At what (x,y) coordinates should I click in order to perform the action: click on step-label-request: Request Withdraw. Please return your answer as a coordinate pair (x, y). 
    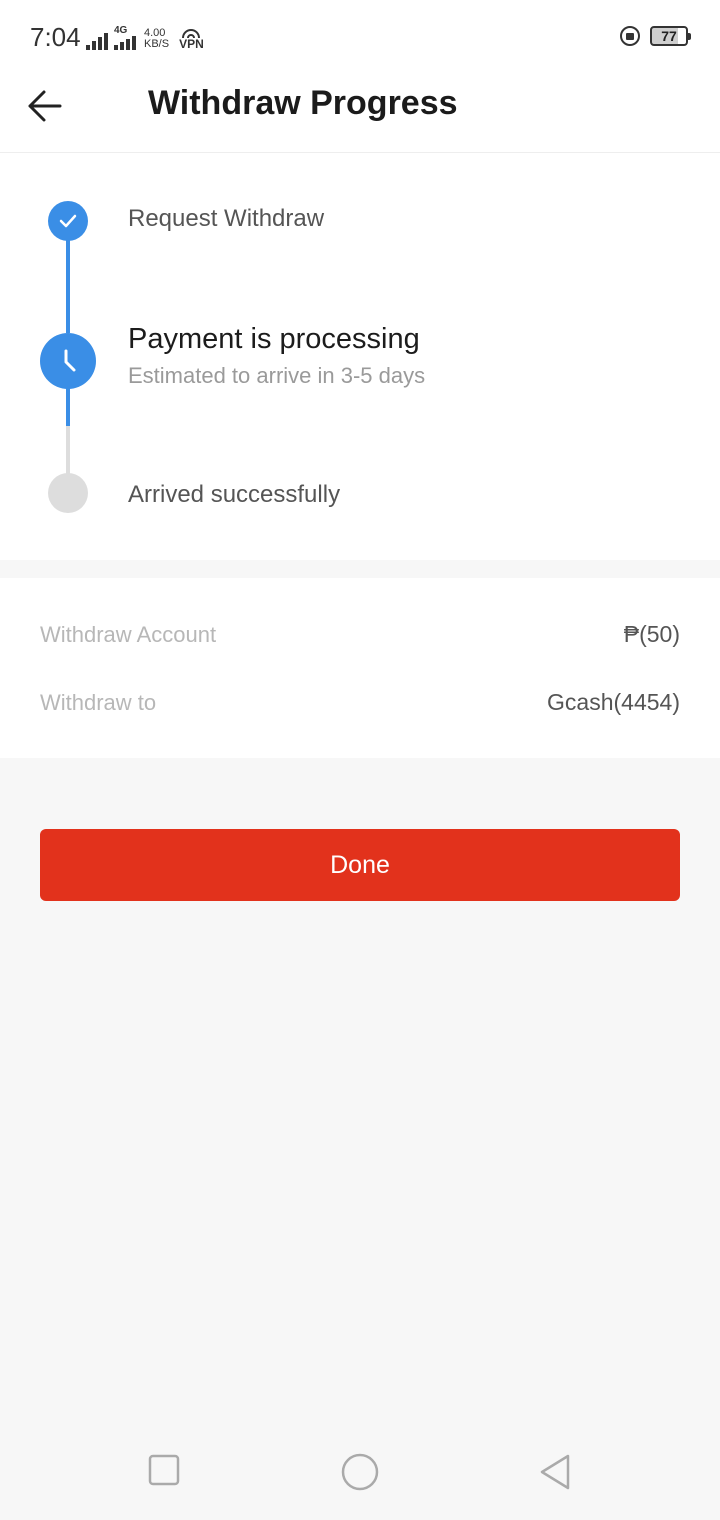
    Looking at the image, I should click on (226, 218).